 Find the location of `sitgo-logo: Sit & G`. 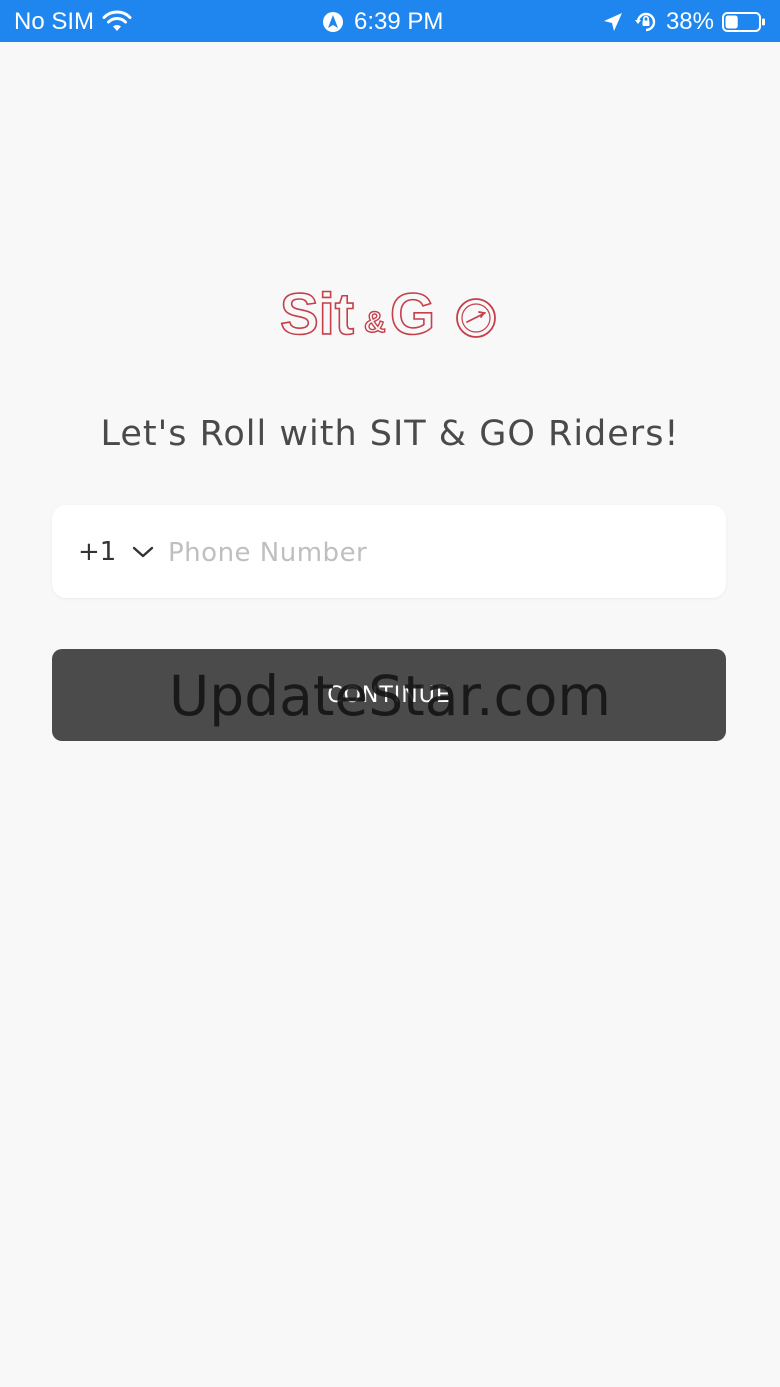

sitgo-logo: Sit & G is located at coordinates (389, 314).